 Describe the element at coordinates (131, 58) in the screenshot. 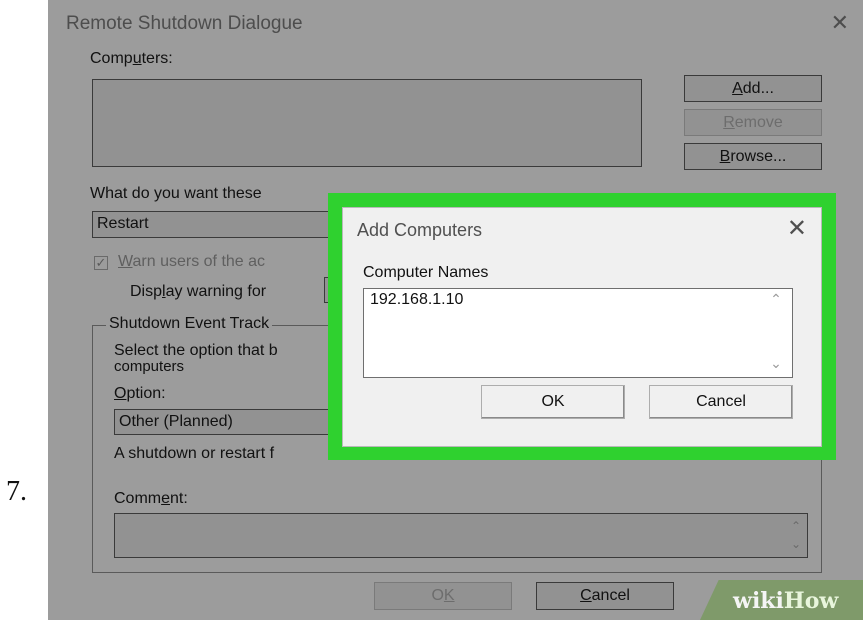

I see `computers-label: Computers:` at that location.